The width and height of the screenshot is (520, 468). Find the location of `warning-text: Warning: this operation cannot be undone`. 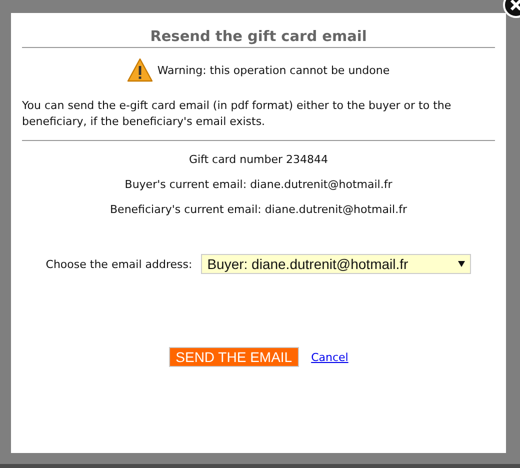

warning-text: Warning: this operation cannot be undone is located at coordinates (273, 70).